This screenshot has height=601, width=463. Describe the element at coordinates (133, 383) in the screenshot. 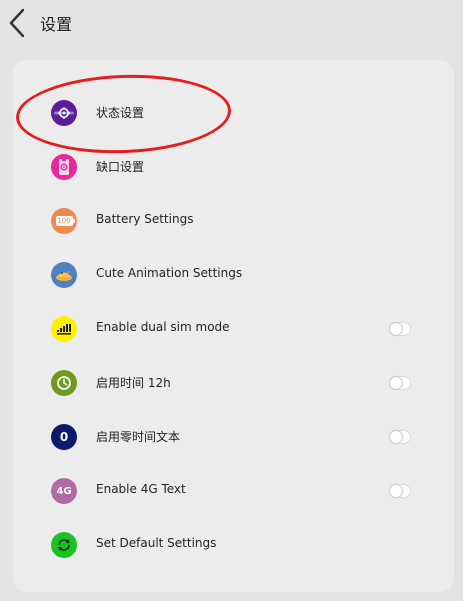

I see `settings-item-label: 启用时间 12h` at that location.